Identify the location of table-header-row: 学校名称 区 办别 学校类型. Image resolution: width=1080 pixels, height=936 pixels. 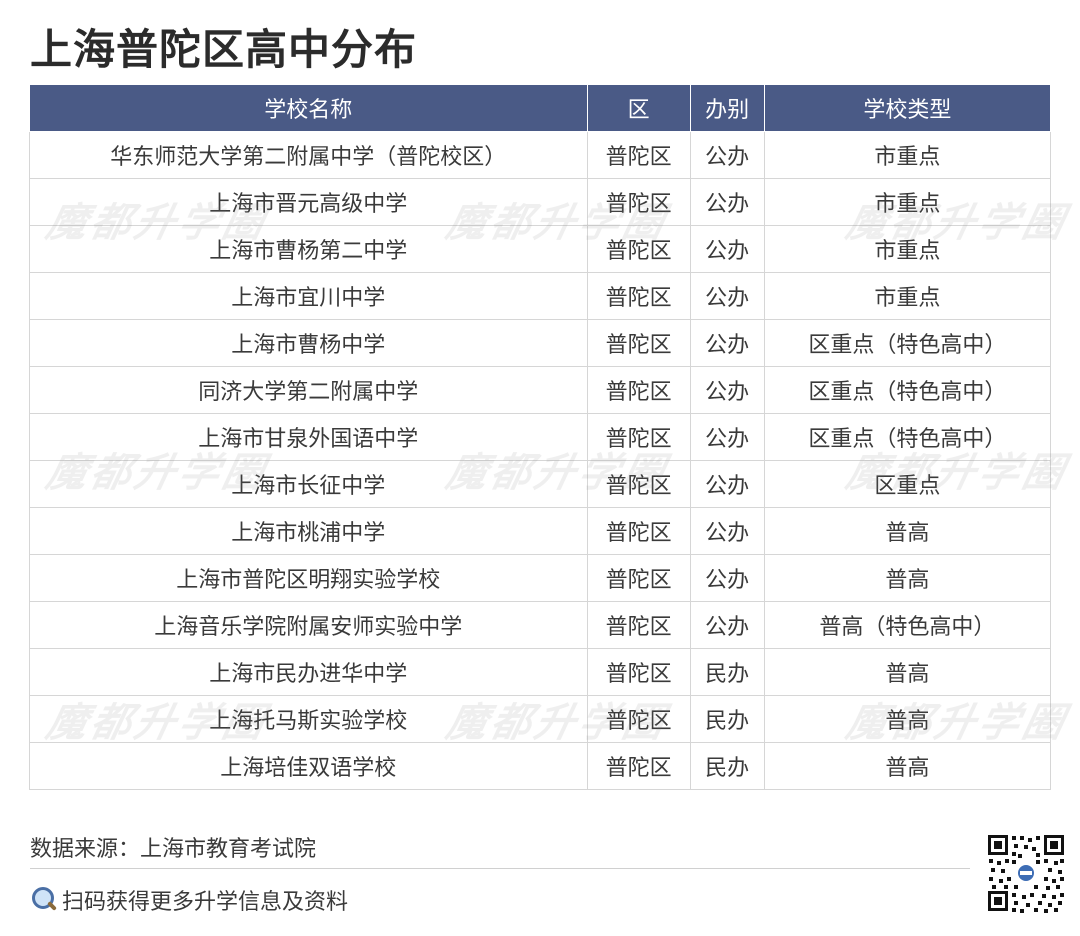
(540, 108).